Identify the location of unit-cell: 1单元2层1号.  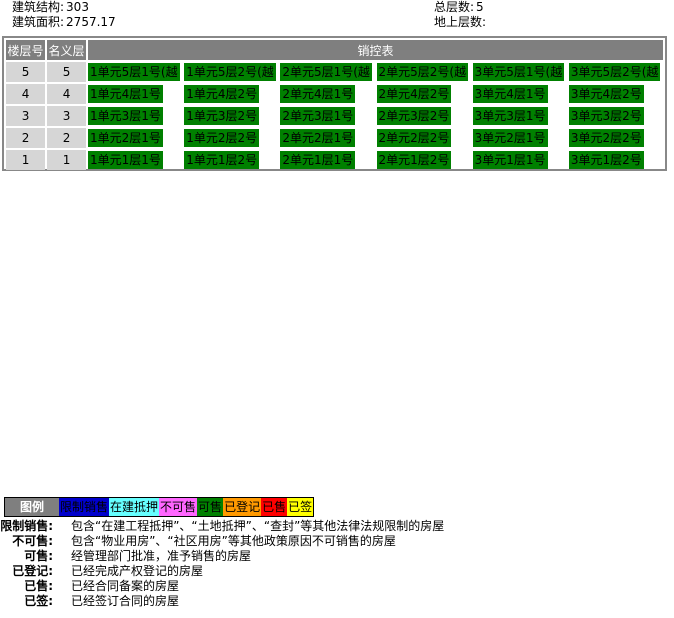
(135, 138).